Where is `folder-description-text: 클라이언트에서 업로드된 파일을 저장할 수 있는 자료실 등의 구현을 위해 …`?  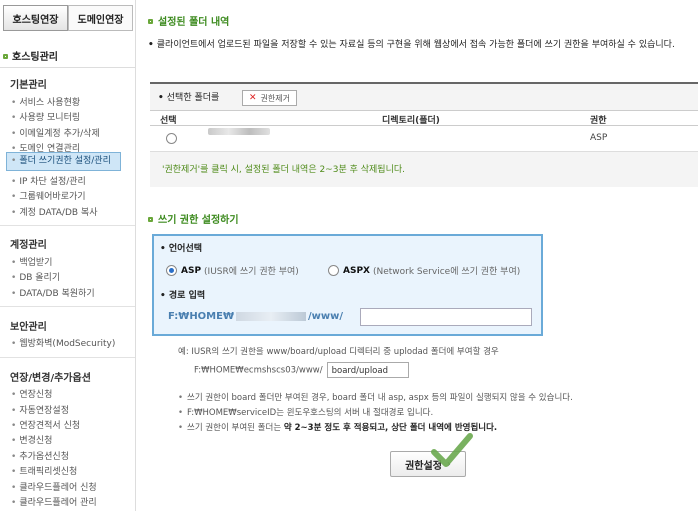
folder-description-text: 클라이언트에서 업로드된 파일을 저장할 수 있는 자료실 등의 구현을 위해 … is located at coordinates (415, 45).